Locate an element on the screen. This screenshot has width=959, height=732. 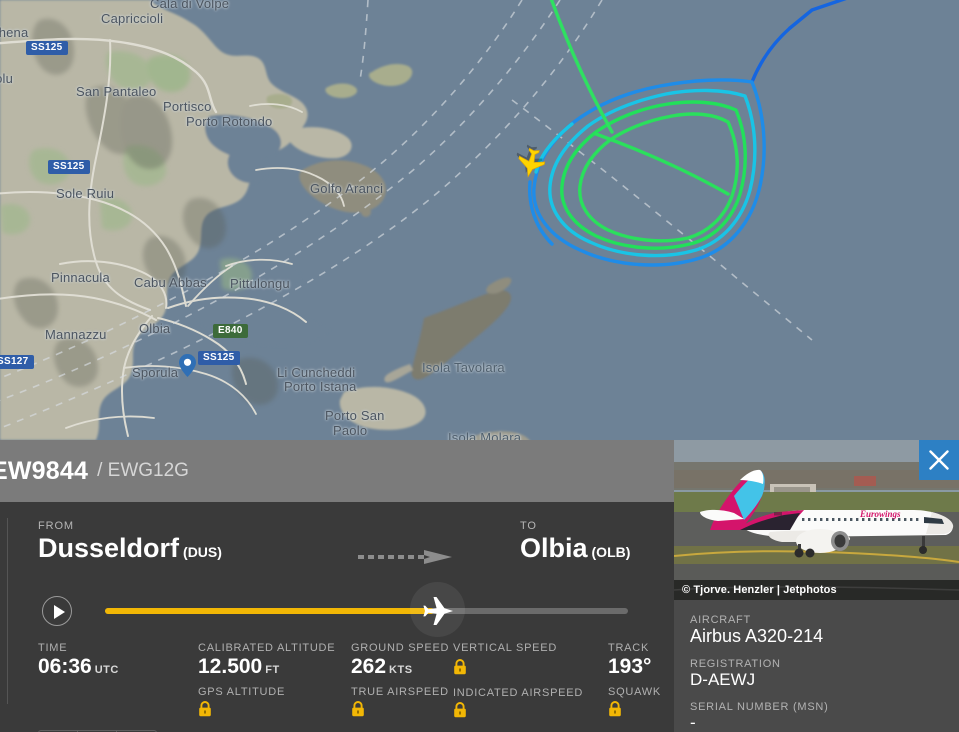
origin-city: Dusseldorf (DUS) is located at coordinates (130, 548).